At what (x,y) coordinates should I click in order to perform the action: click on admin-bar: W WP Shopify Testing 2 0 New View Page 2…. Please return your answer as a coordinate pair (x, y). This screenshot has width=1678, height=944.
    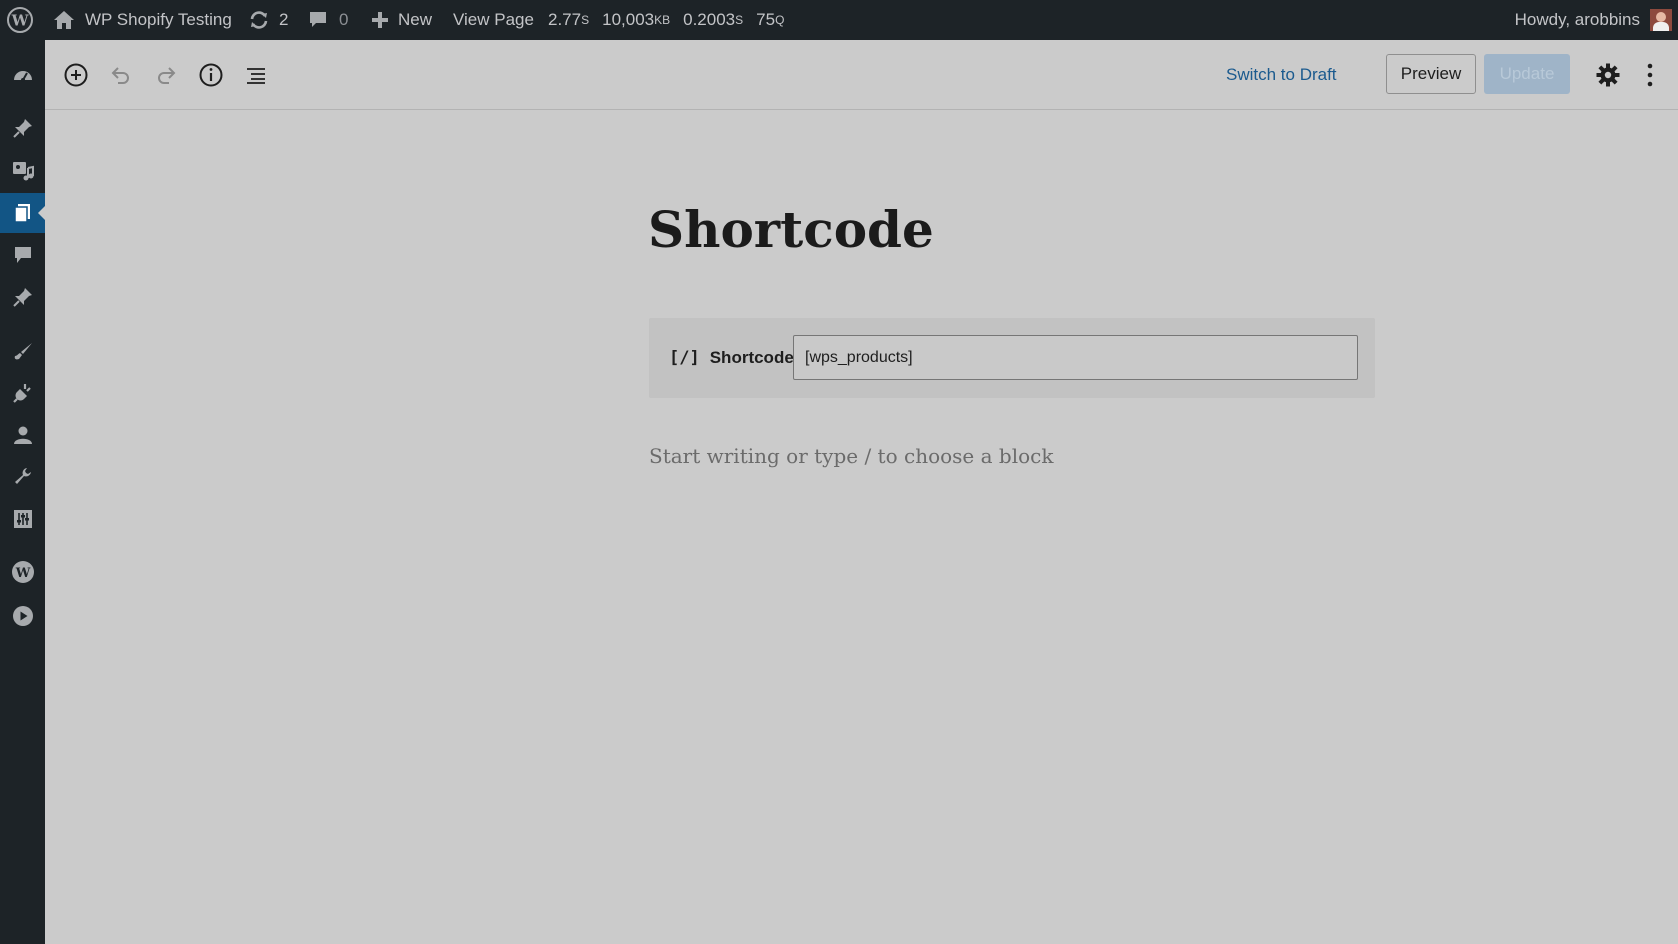
    Looking at the image, I should click on (839, 20).